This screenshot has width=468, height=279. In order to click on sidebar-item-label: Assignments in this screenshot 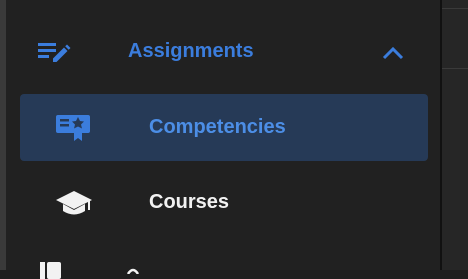, I will do `click(191, 51)`.